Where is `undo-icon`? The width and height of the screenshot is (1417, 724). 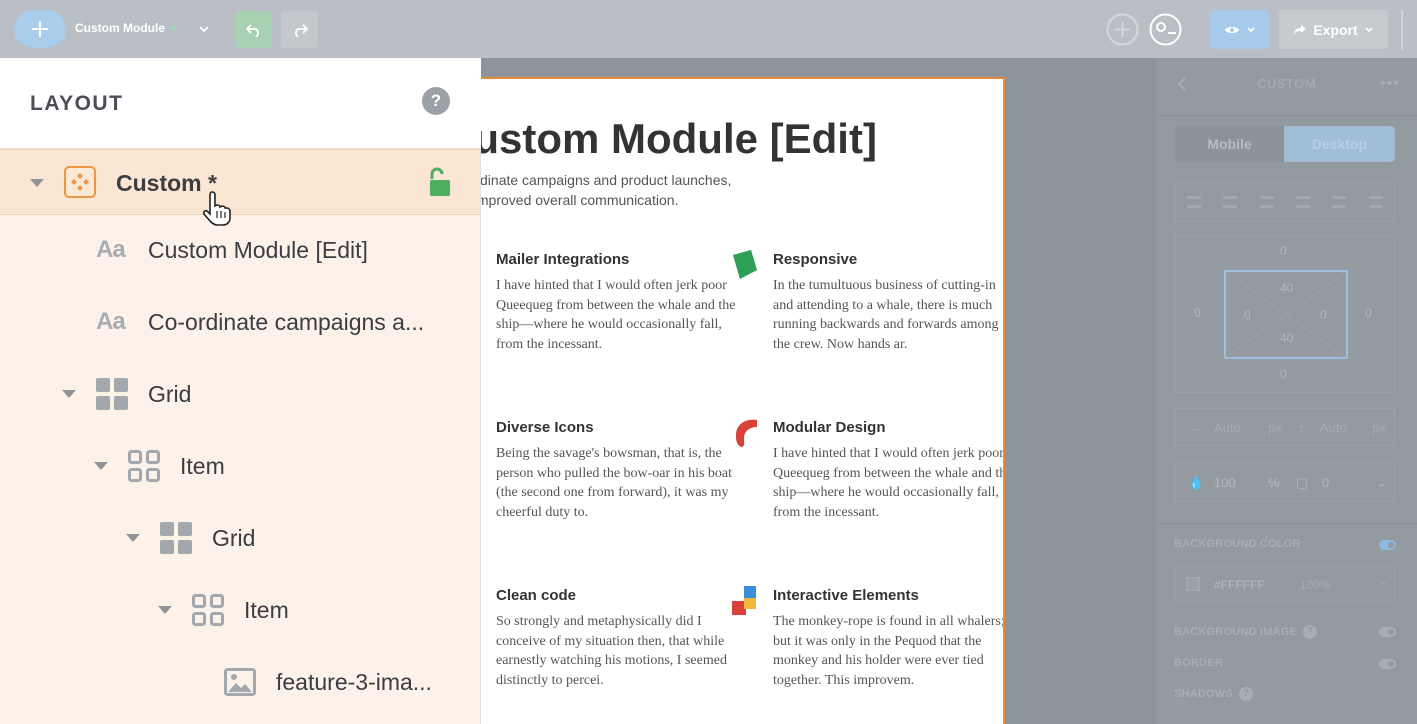 undo-icon is located at coordinates (252, 30).